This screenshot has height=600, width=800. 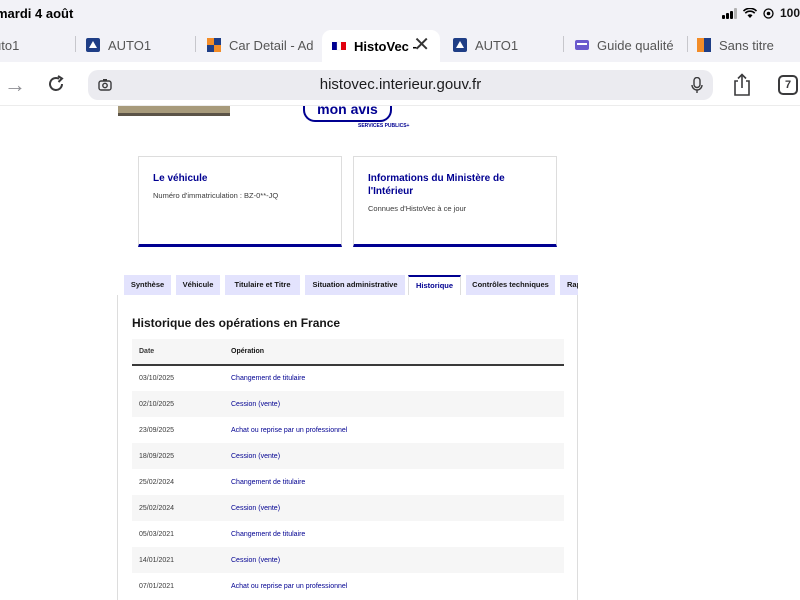 What do you see at coordinates (174, 111) in the screenshot?
I see `vehicle-illustration` at bounding box center [174, 111].